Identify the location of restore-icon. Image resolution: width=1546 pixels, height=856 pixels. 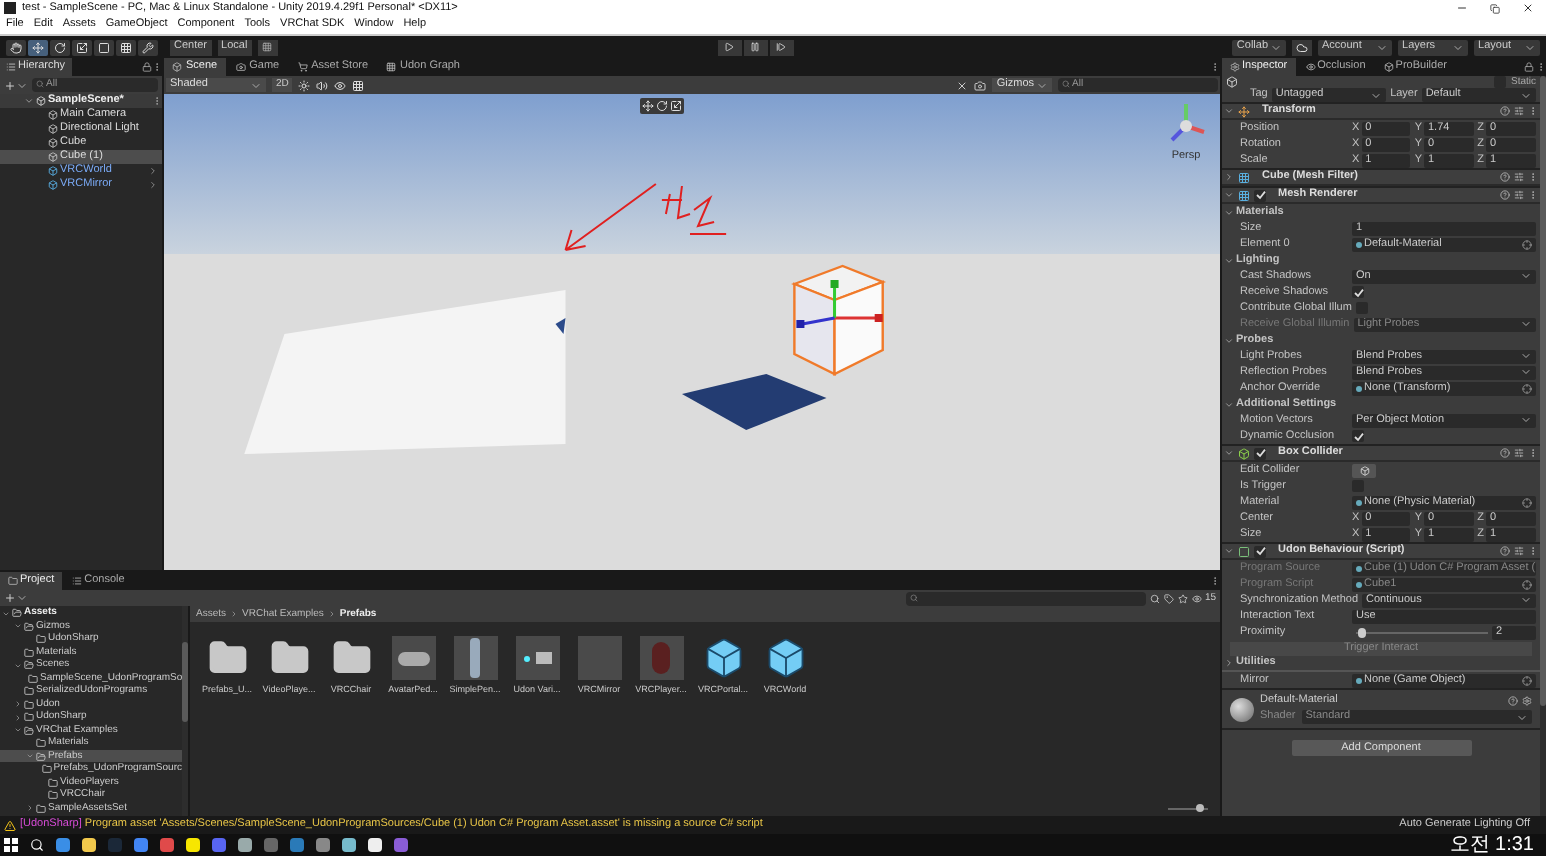
(1495, 8).